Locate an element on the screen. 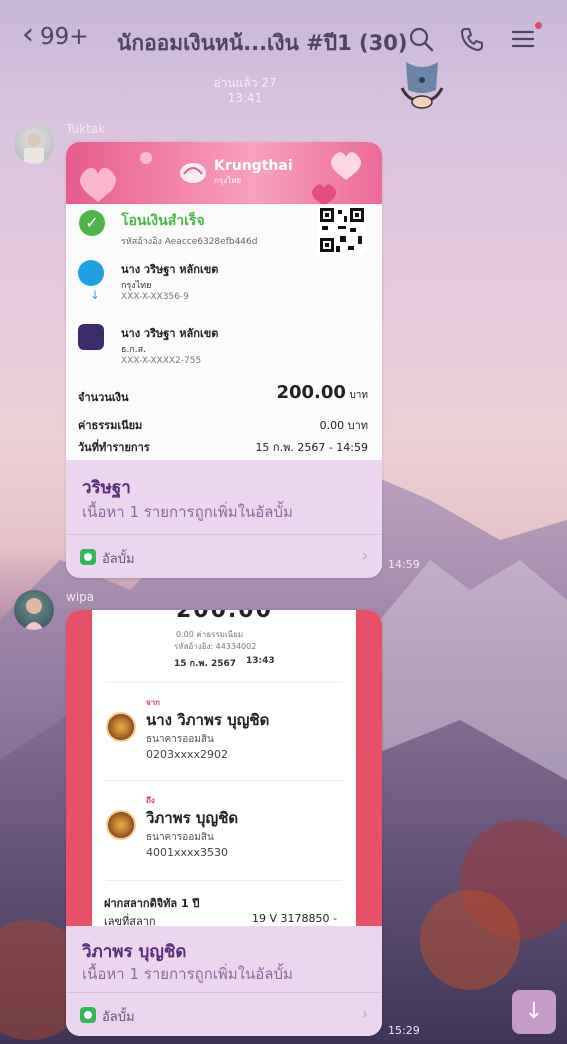 This screenshot has width=567, height=1044. check-icon: ✓ is located at coordinates (92, 223).